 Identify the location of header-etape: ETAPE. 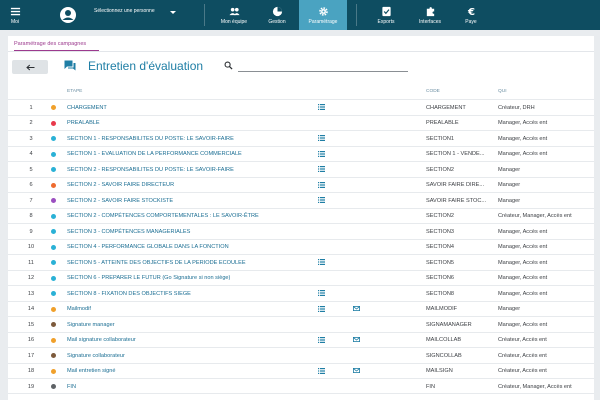
(74, 91).